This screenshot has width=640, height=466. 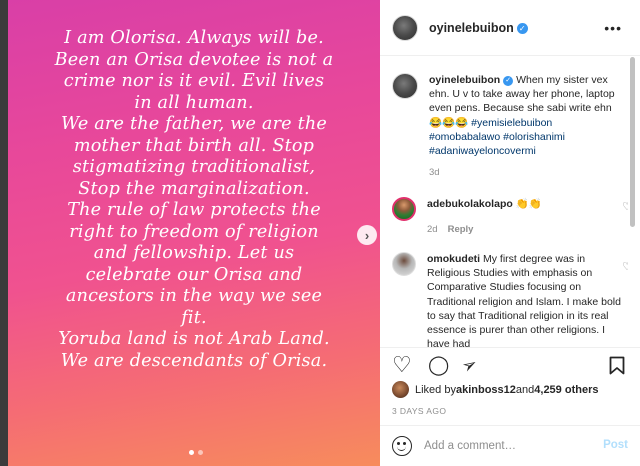 I want to click on quote-line: We are the father, we are the, so click(x=194, y=124).